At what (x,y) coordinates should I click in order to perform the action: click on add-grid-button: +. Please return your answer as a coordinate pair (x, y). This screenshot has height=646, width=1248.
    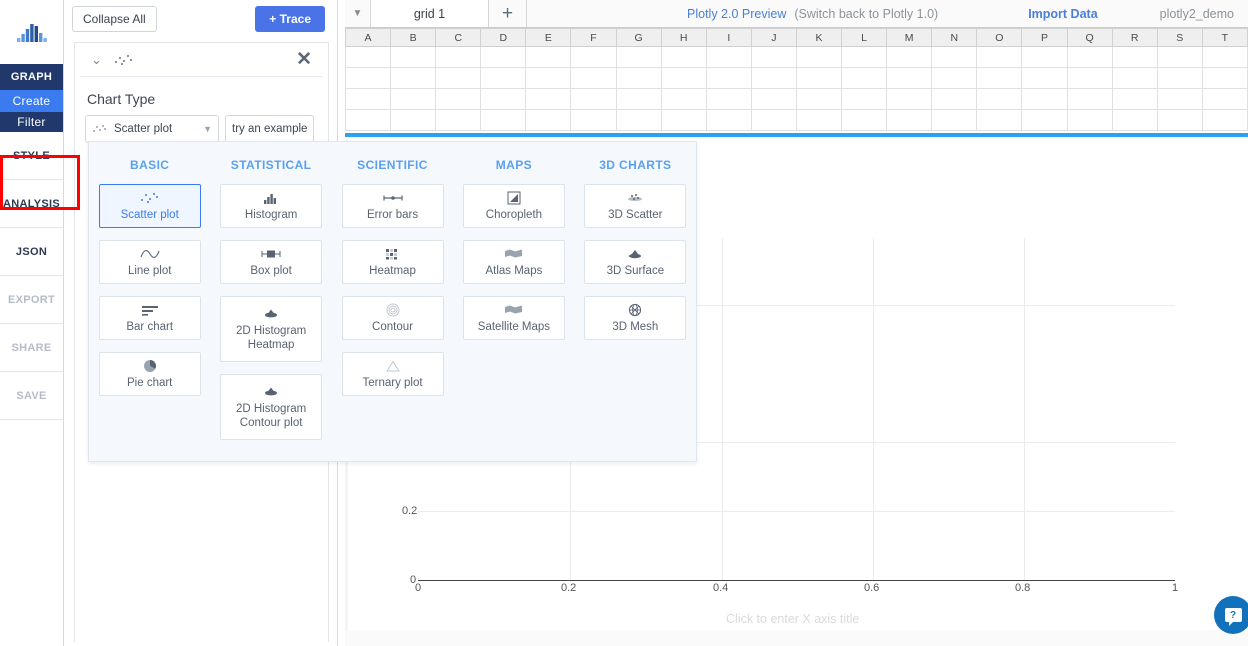
    Looking at the image, I should click on (508, 13).